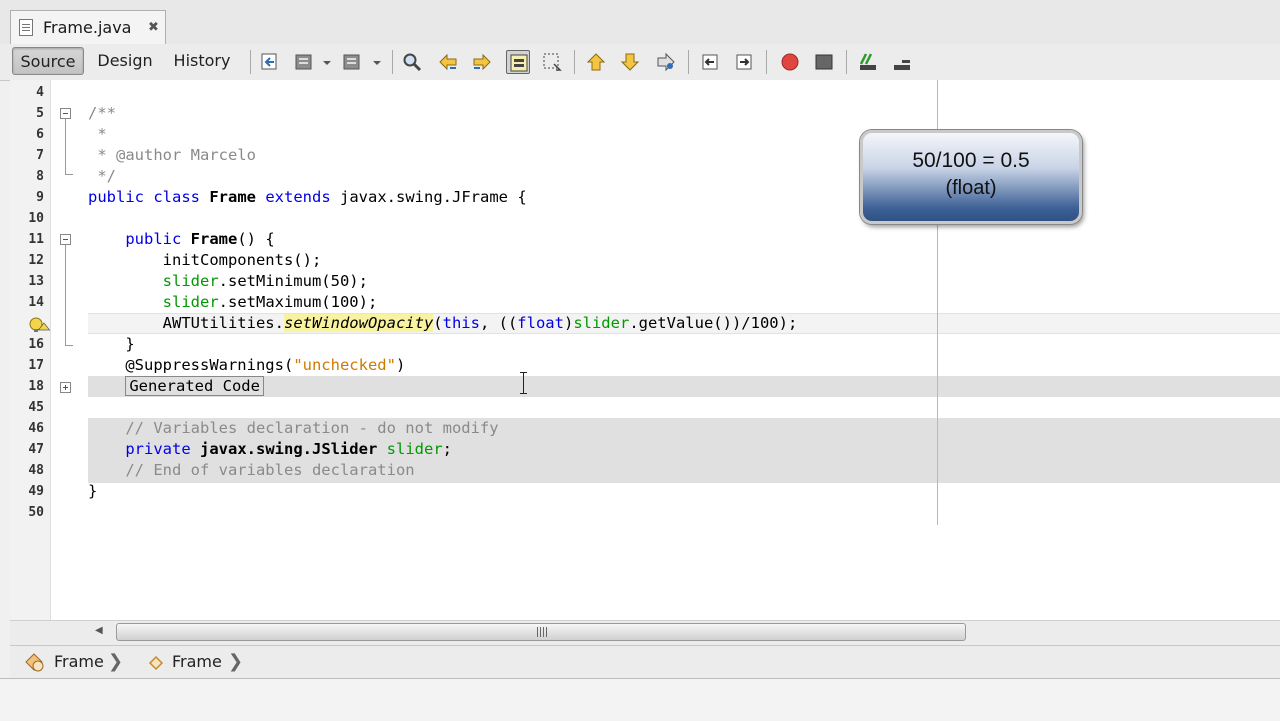 The image size is (1280, 721). I want to click on fold-expand-icon, so click(65, 387).